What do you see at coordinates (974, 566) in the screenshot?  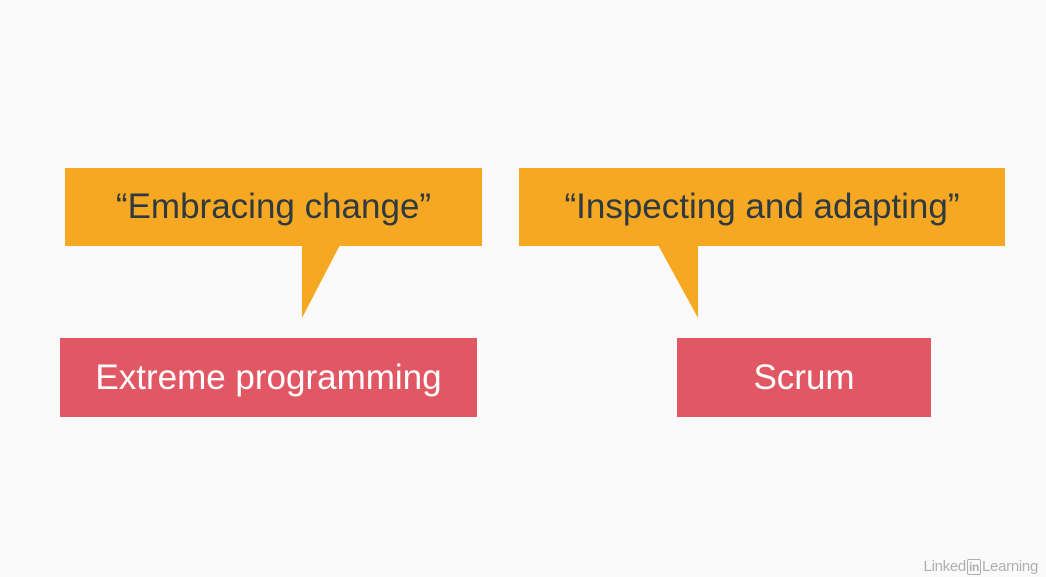 I see `linkedin-in-icon: in` at bounding box center [974, 566].